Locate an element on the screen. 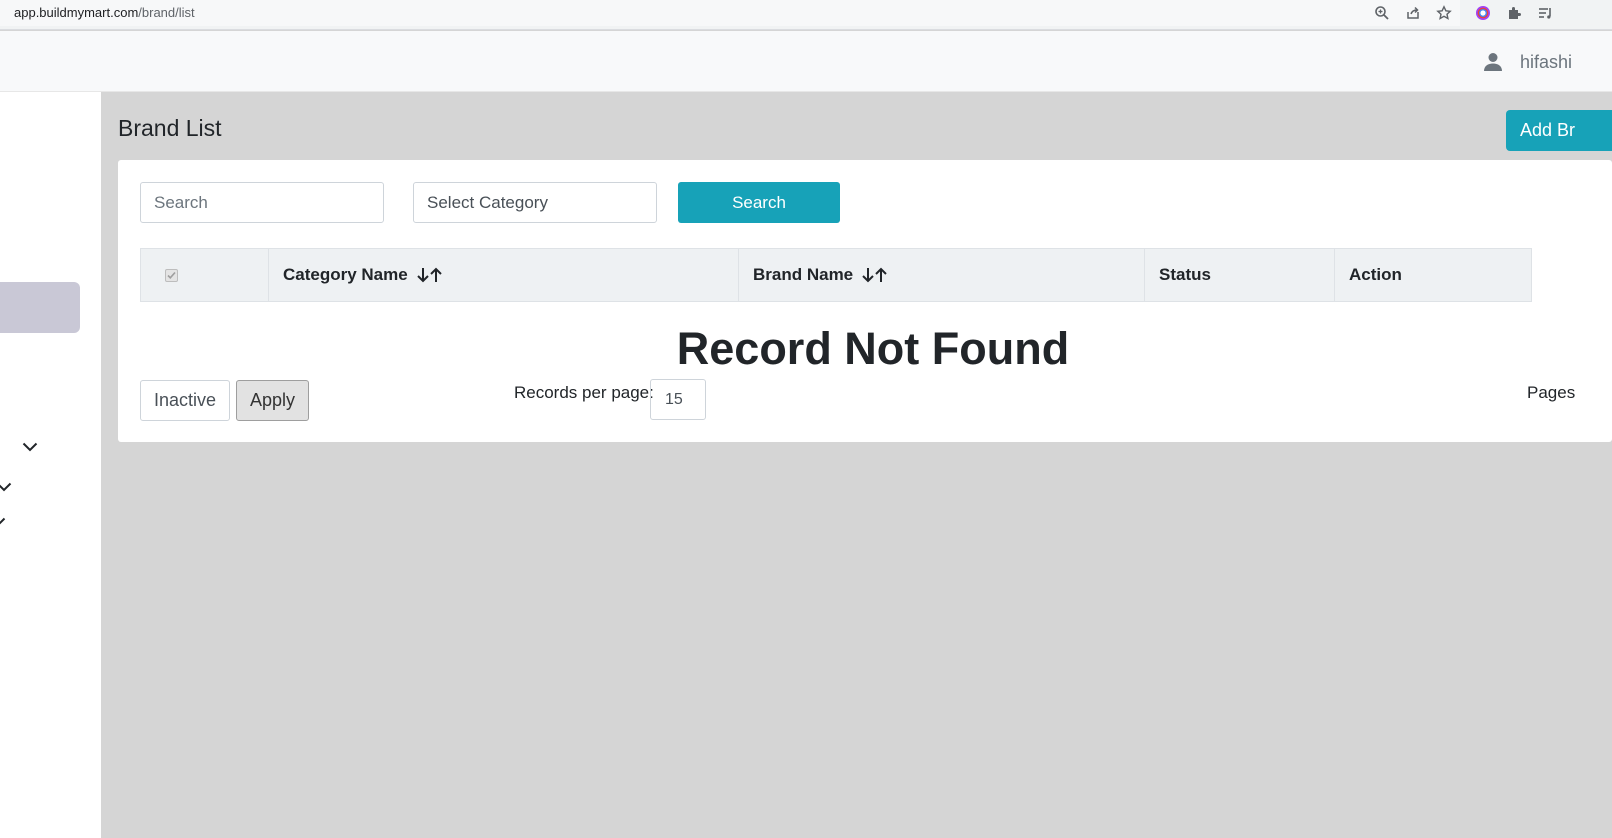 This screenshot has height=838, width=1612. app-header: hifashi is located at coordinates (806, 61).